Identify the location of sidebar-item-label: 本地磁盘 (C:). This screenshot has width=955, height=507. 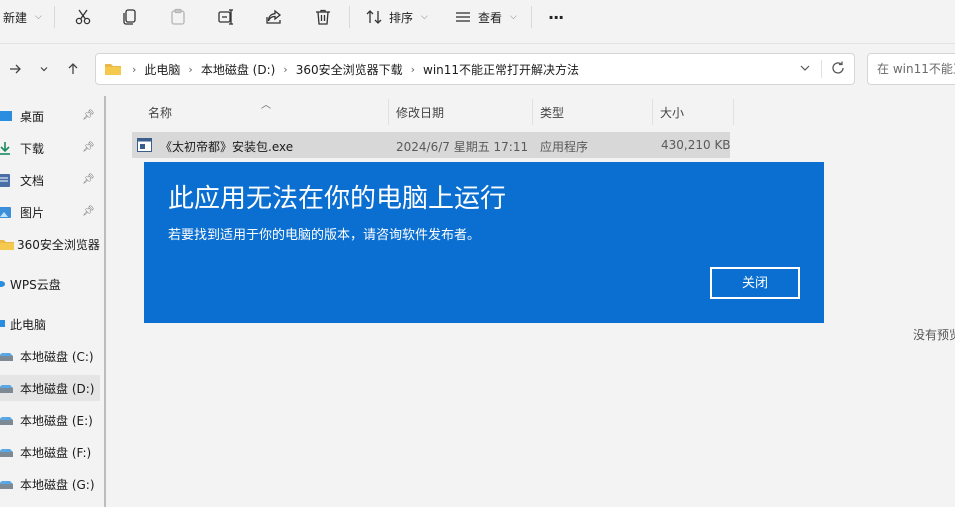
(57, 356).